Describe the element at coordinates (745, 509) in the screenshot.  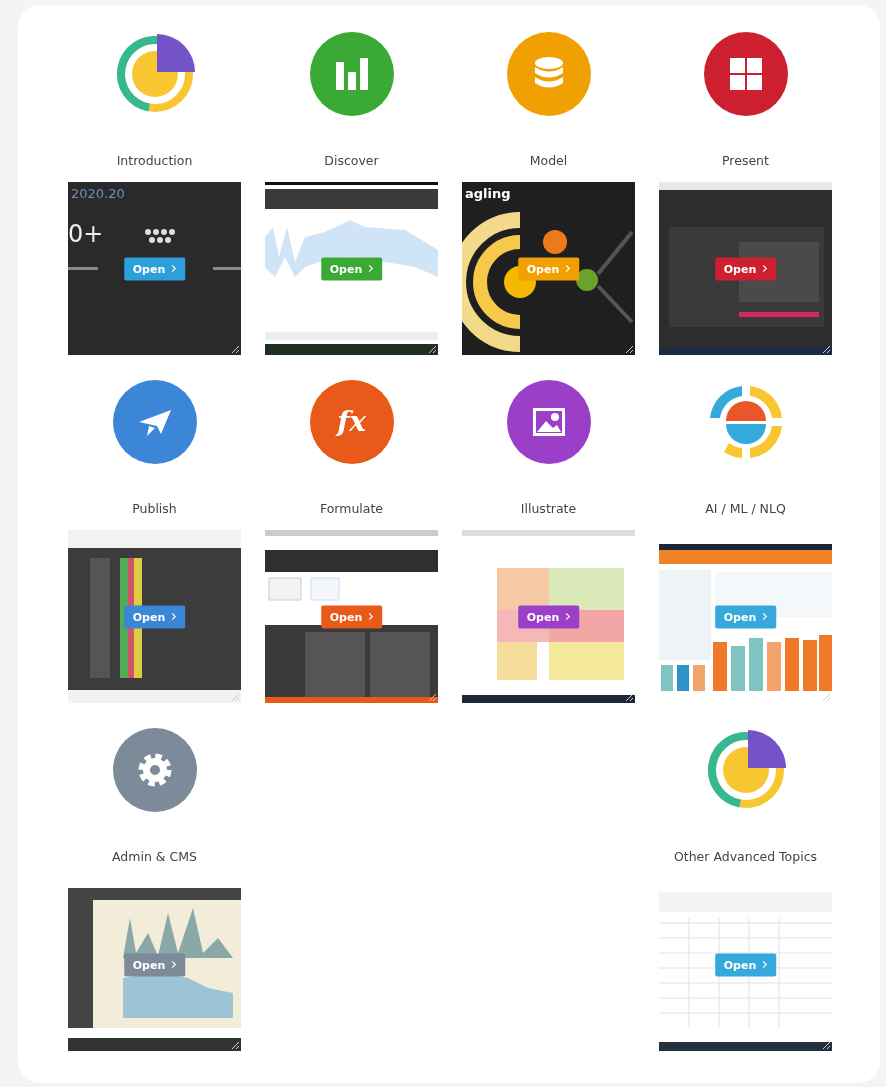
I see `topic-label: AI / ML / NLQ` at that location.